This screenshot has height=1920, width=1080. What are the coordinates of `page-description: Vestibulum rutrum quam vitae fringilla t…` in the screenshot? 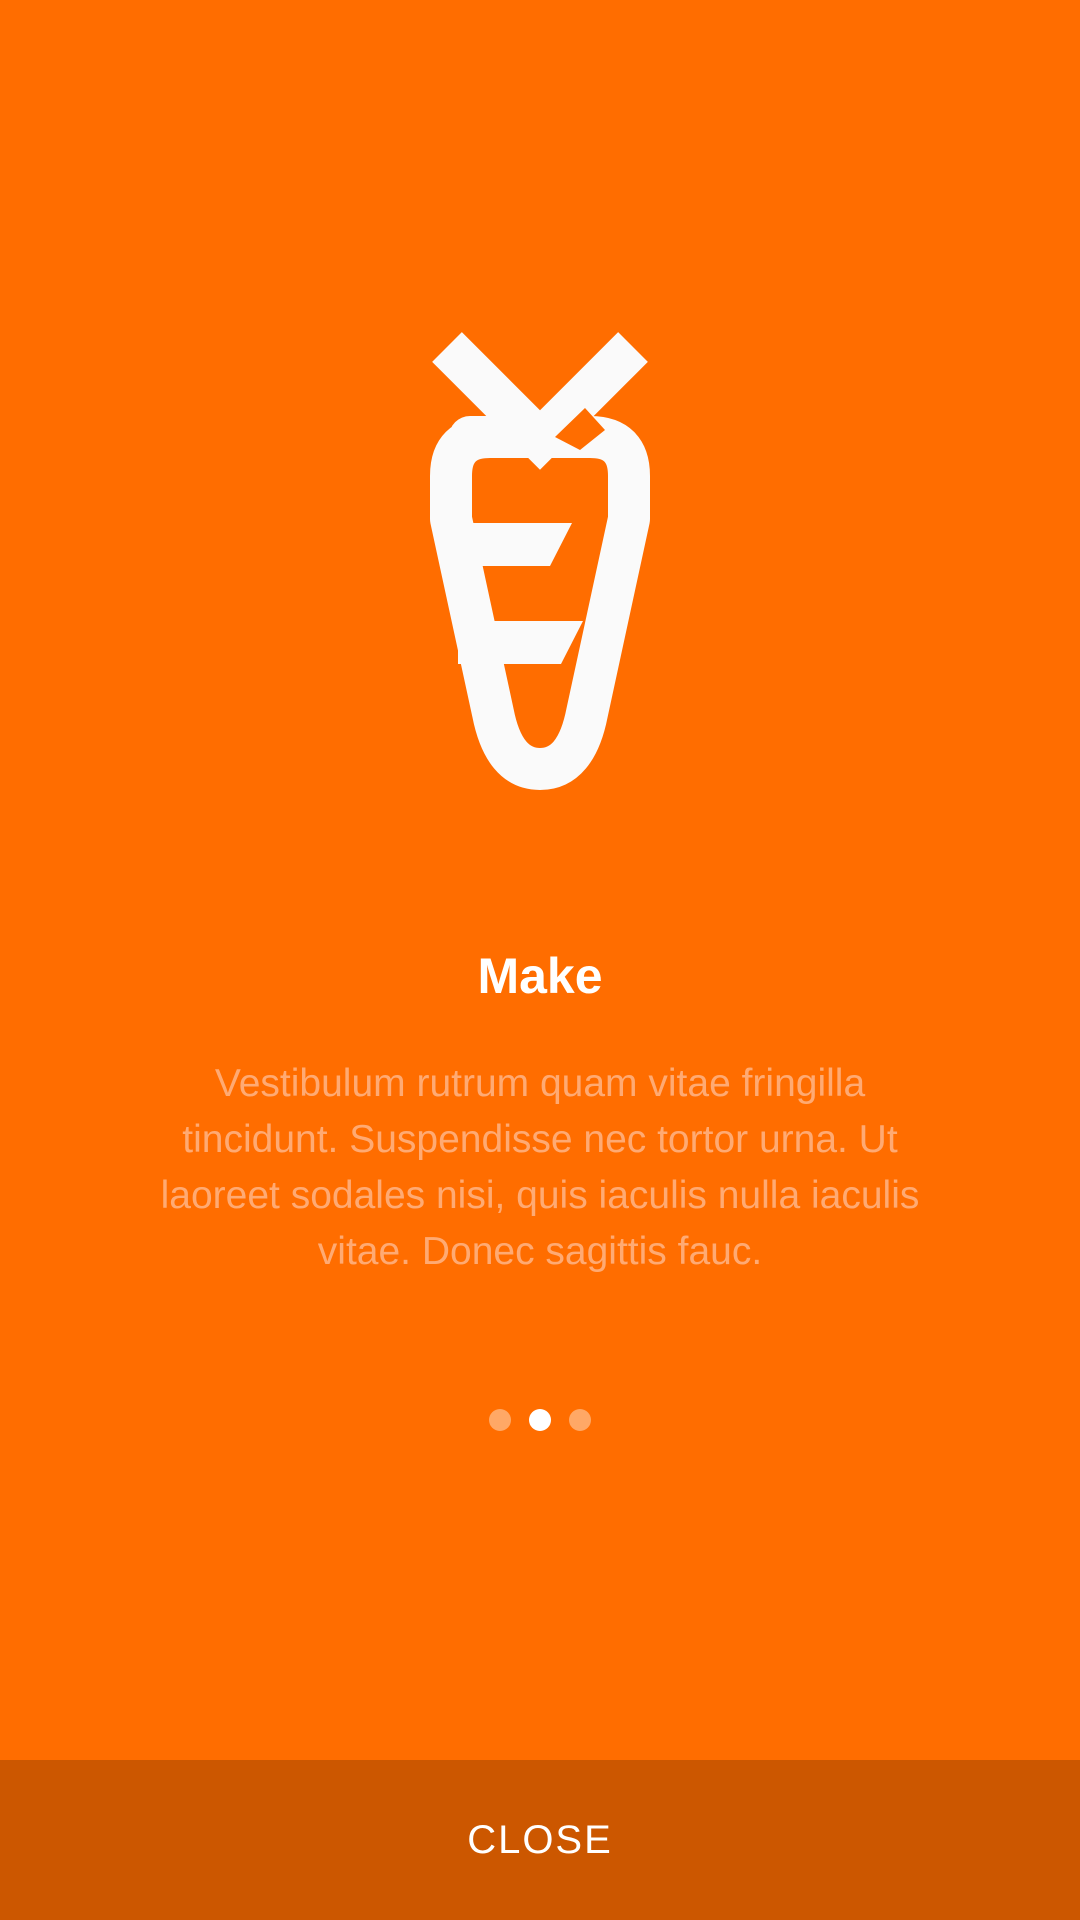 It's located at (540, 1167).